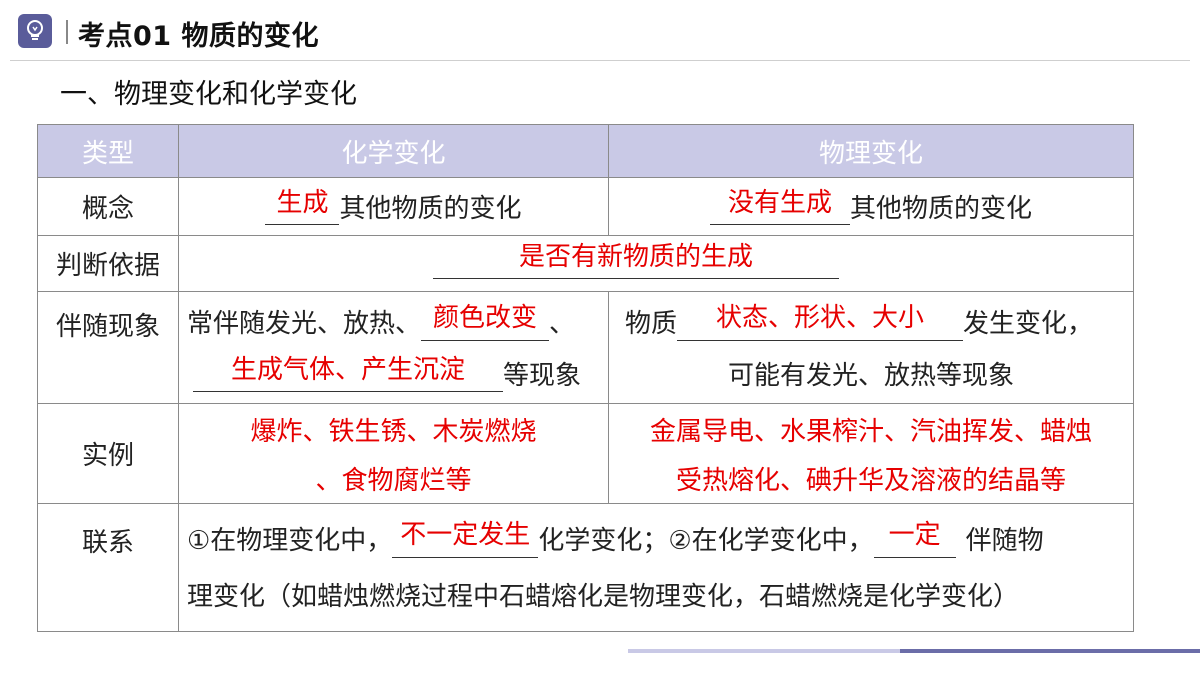 The width and height of the screenshot is (1200, 675). I want to click on table-row-basis: 判断依据 是否有新物质的生成, so click(585, 263).